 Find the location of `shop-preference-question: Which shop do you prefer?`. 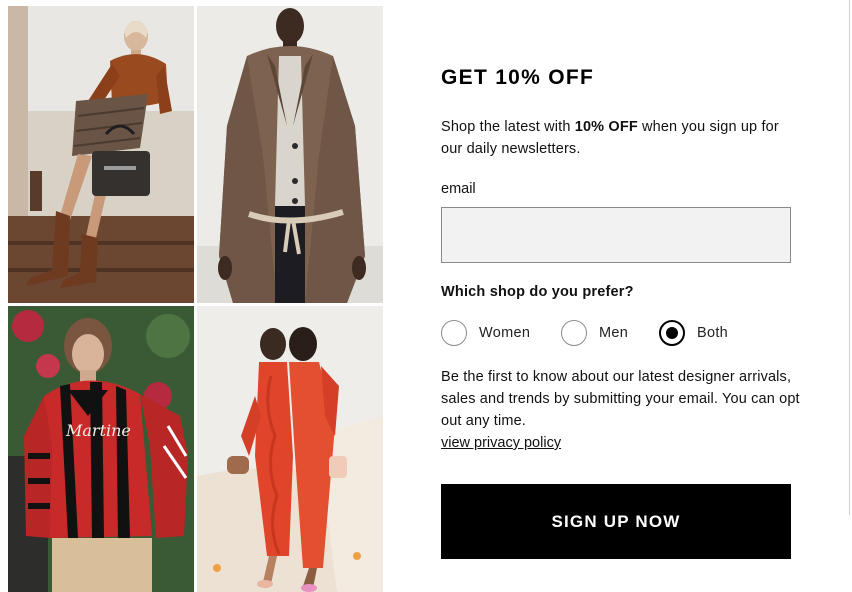

shop-preference-question: Which shop do you prefer? is located at coordinates (537, 292).